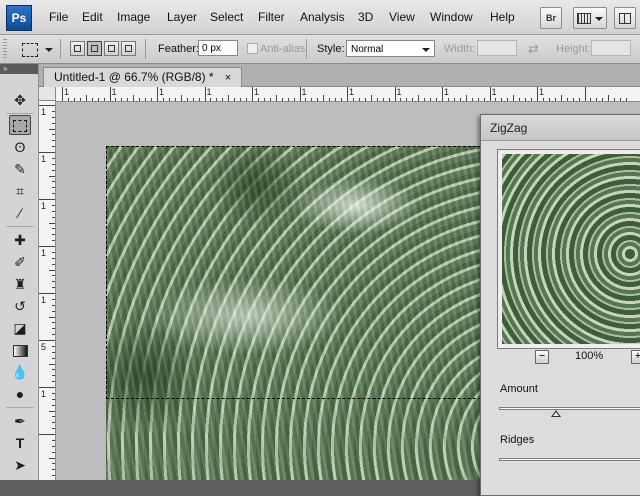 The image size is (640, 496). I want to click on menu-file: File, so click(58, 17).